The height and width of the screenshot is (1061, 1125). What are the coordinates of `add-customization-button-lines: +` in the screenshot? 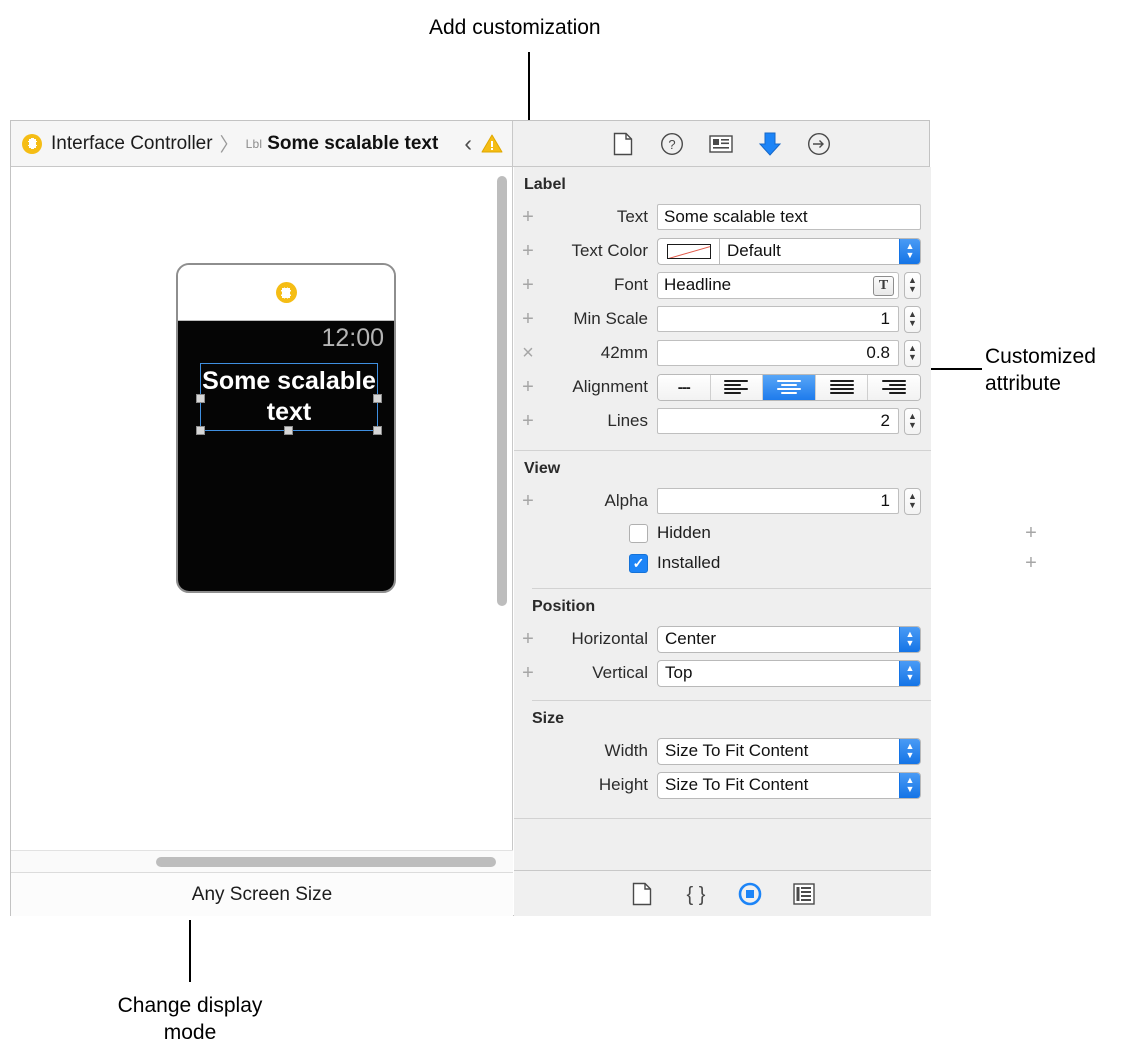 It's located at (528, 421).